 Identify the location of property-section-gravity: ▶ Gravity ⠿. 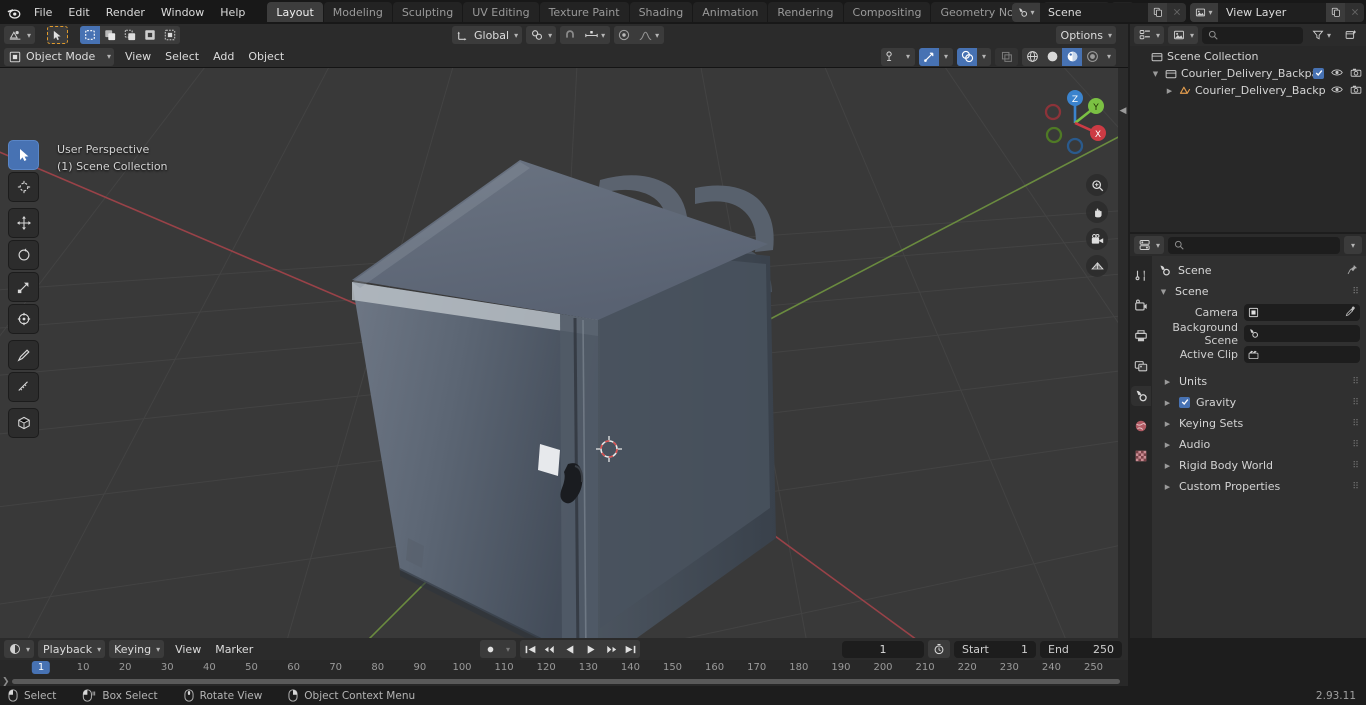
(1259, 402).